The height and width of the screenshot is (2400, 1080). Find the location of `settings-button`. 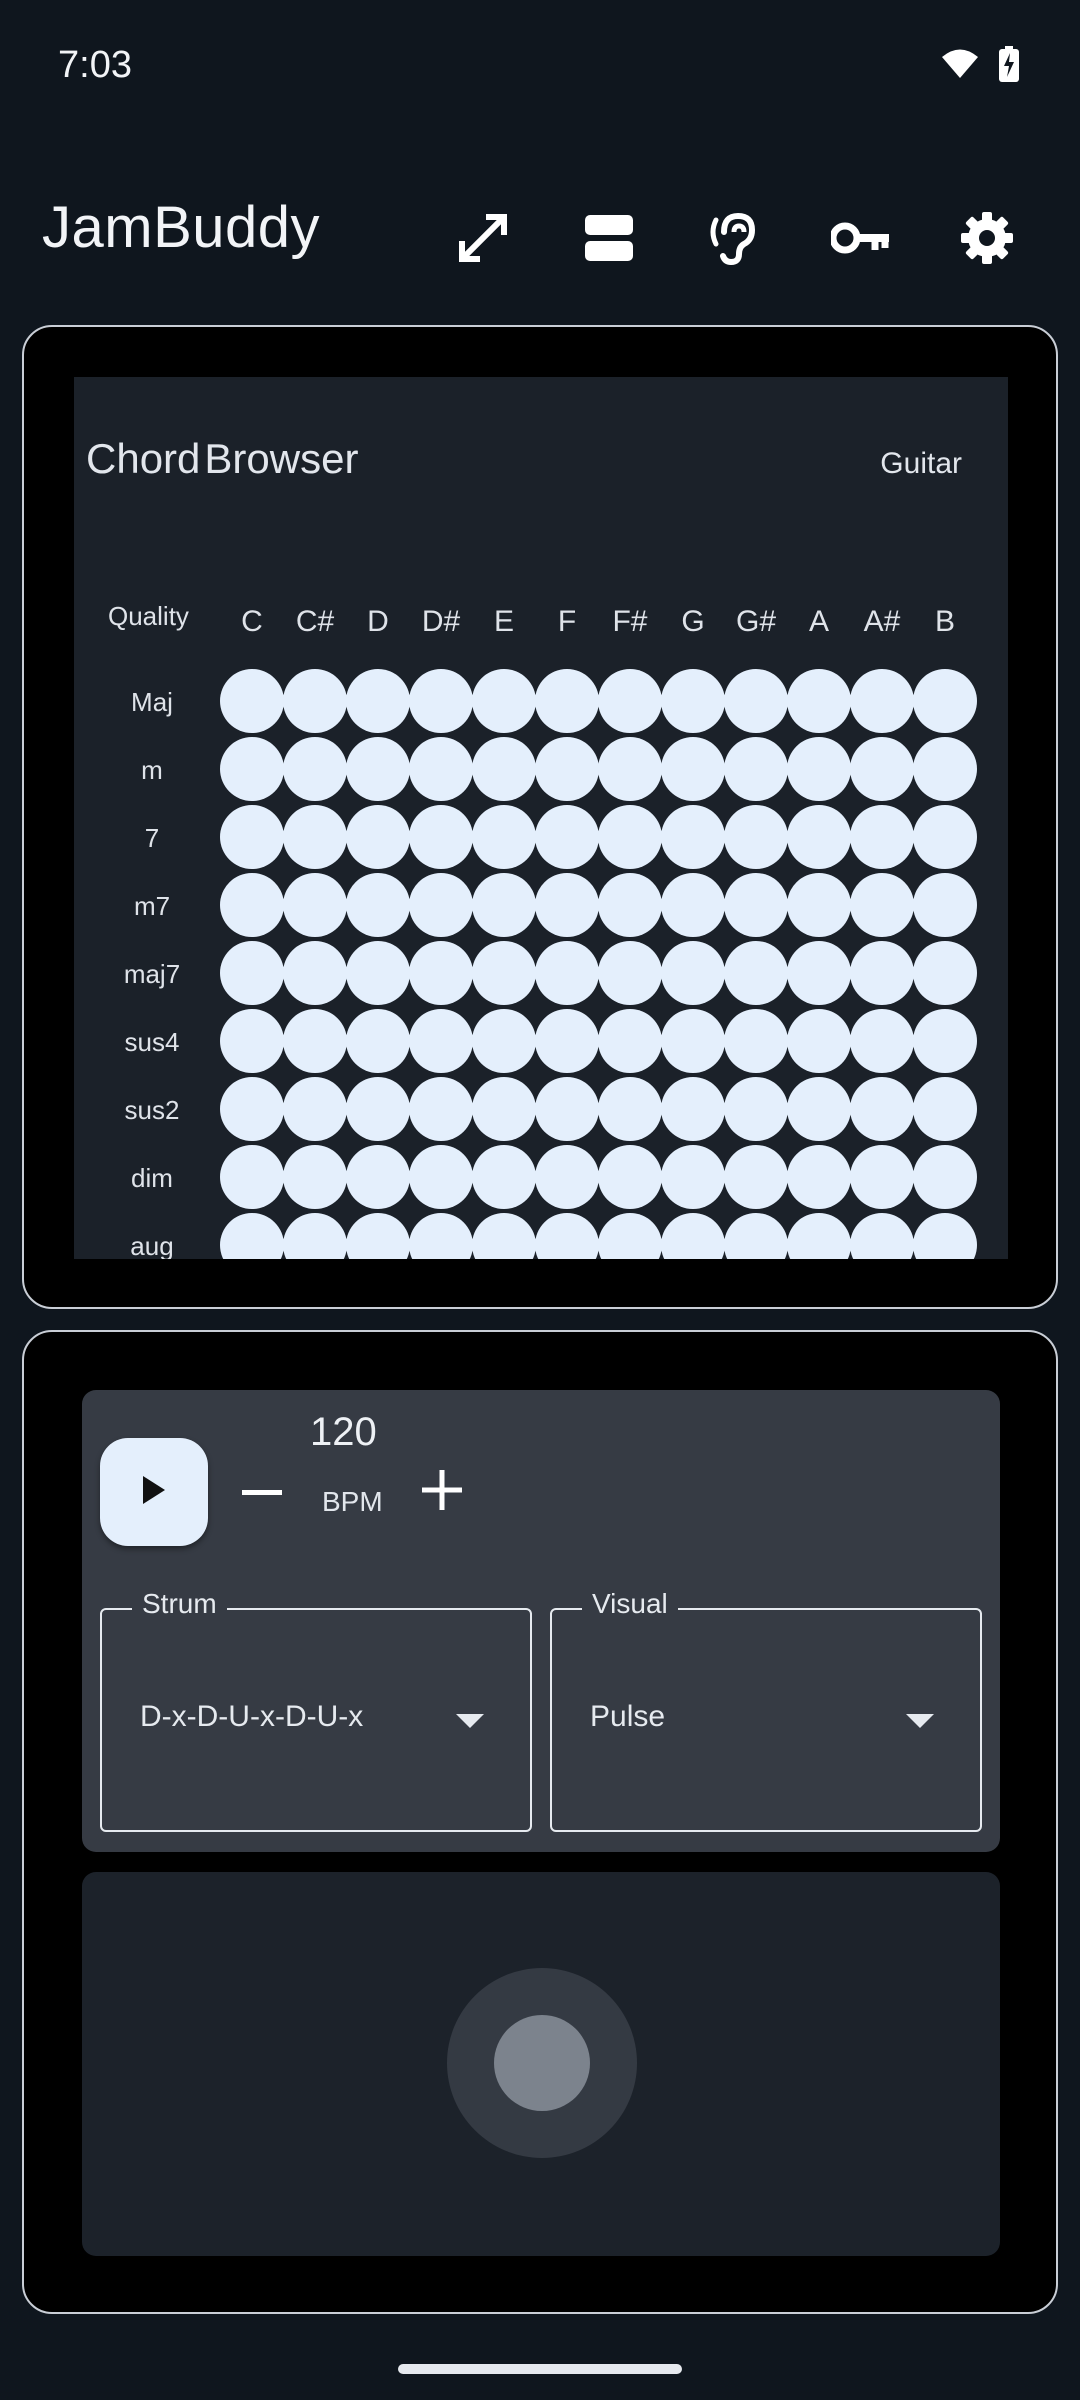

settings-button is located at coordinates (987, 240).